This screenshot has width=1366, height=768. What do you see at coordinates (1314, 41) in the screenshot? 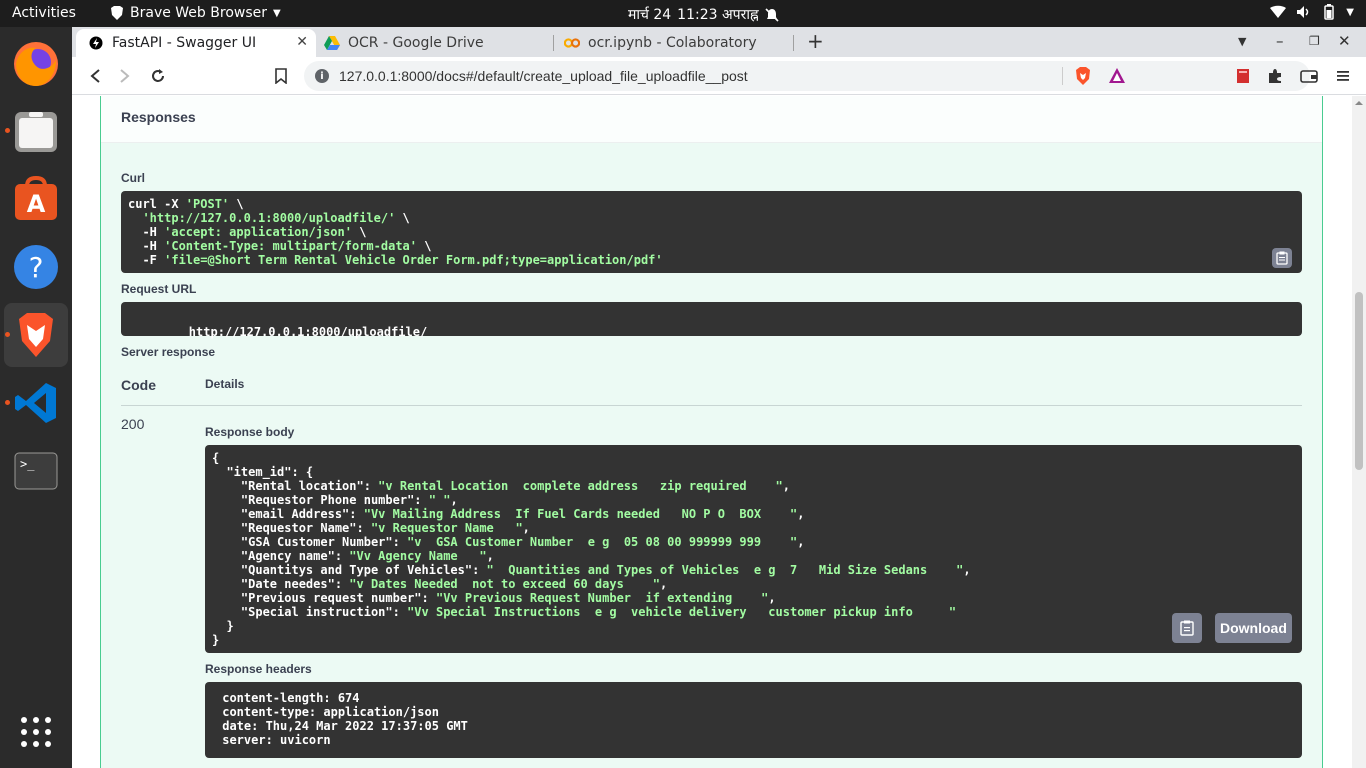
I see `restore-button: ❐` at bounding box center [1314, 41].